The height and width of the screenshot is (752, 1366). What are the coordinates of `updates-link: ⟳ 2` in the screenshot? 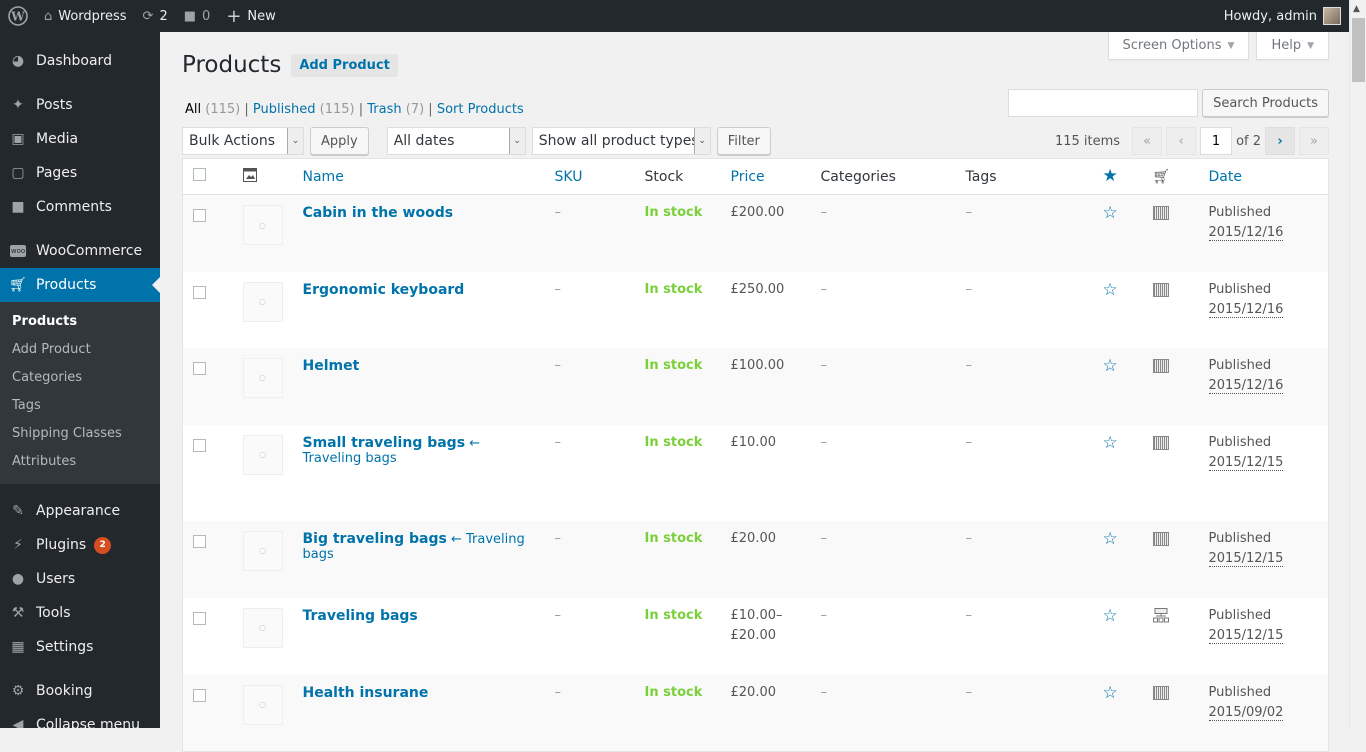 It's located at (155, 16).